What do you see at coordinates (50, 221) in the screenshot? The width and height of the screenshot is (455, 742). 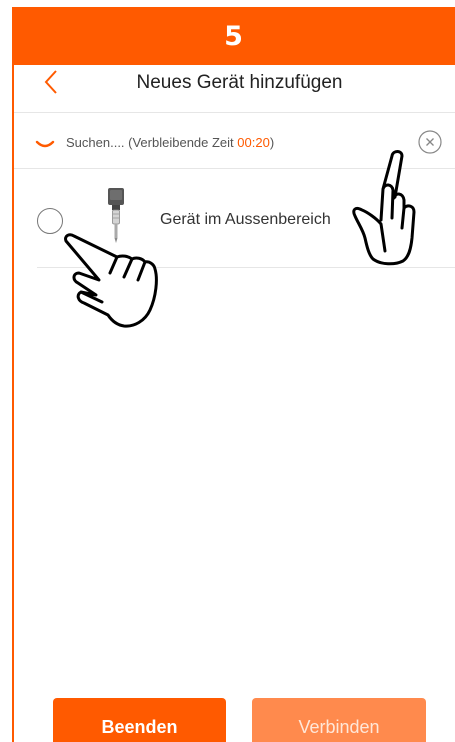 I see `device-radio` at bounding box center [50, 221].